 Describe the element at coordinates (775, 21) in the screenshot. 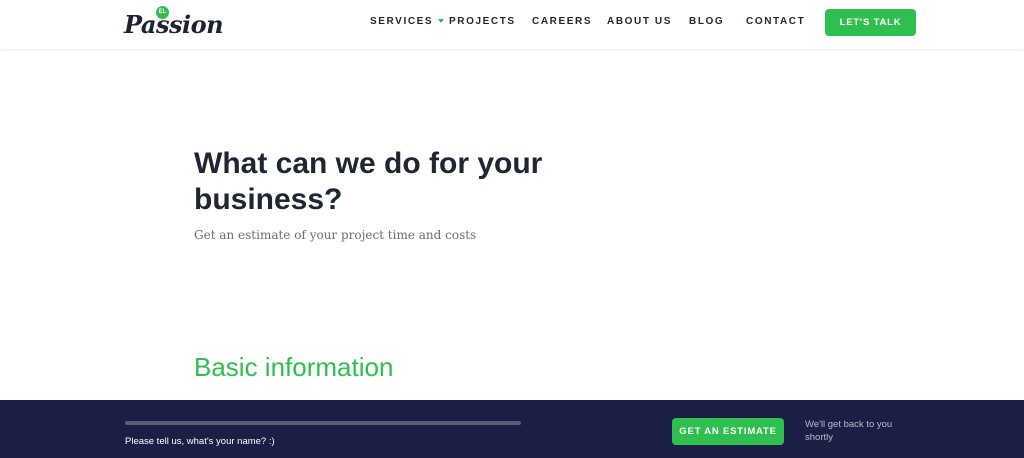

I see `nav-contact: CONTACT` at that location.